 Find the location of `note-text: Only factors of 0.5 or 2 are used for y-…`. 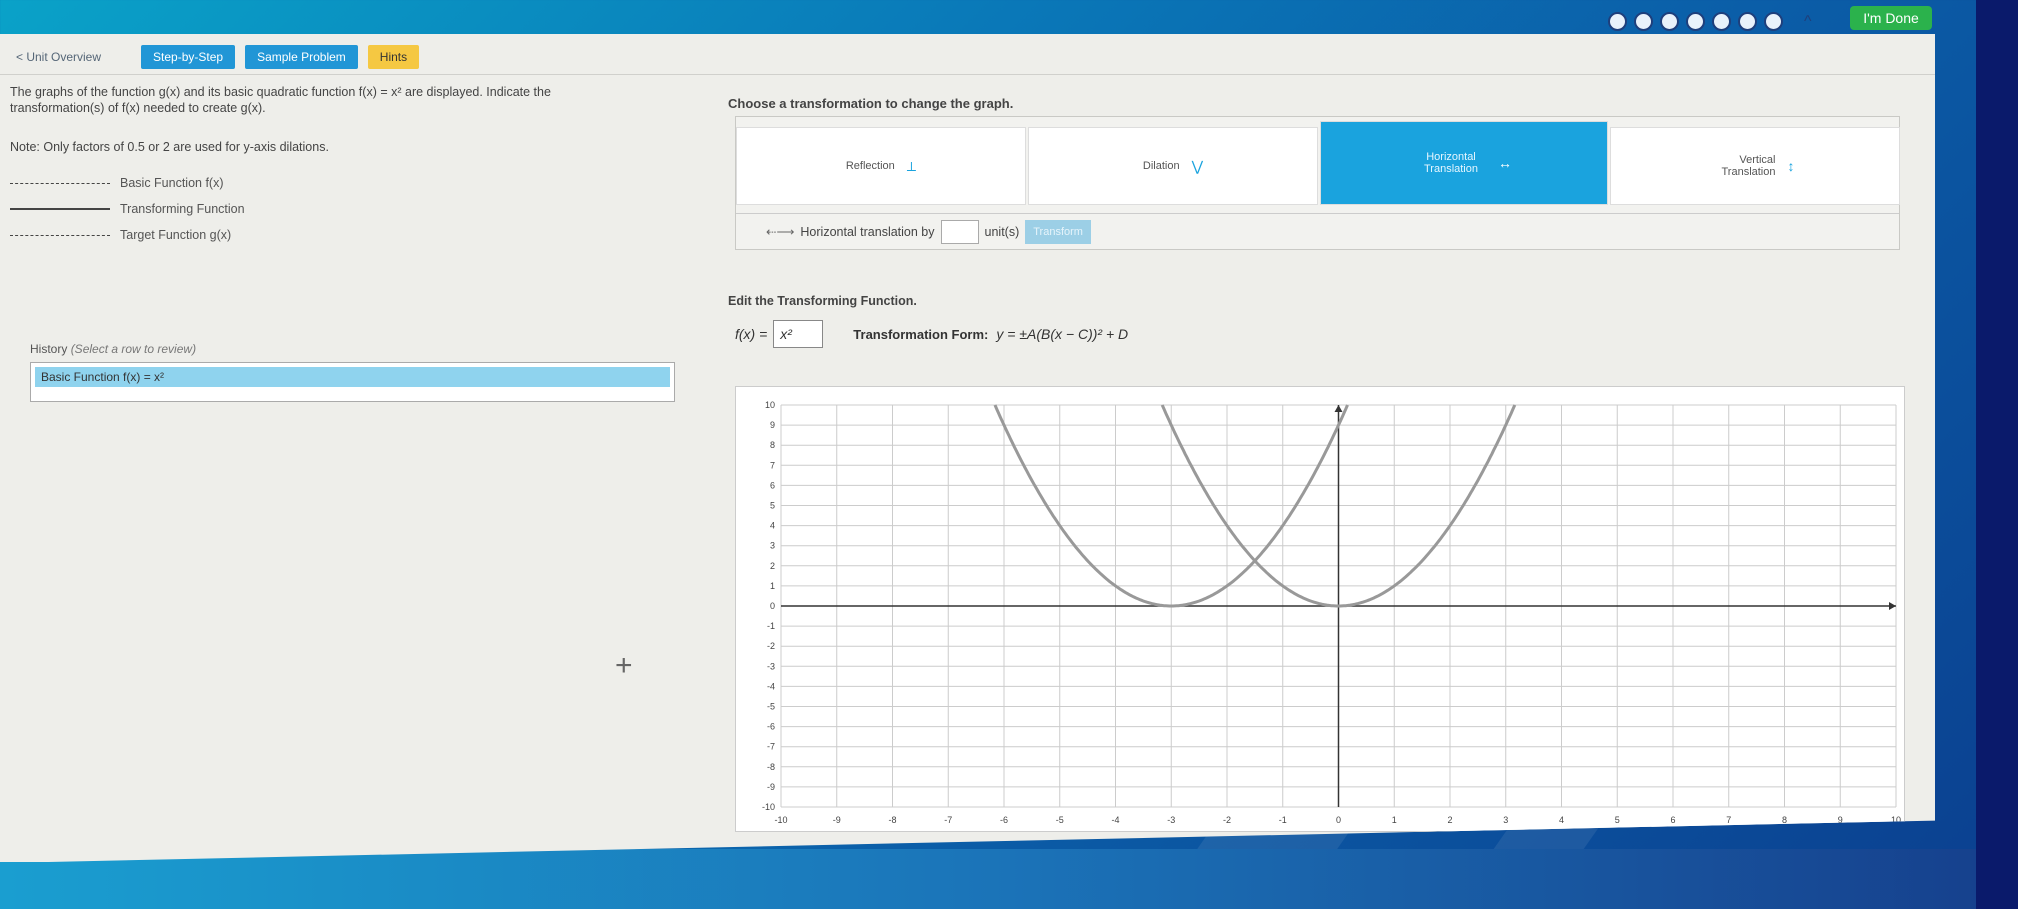

note-text: Only factors of 0.5 or 2 are used for y-… is located at coordinates (186, 147).